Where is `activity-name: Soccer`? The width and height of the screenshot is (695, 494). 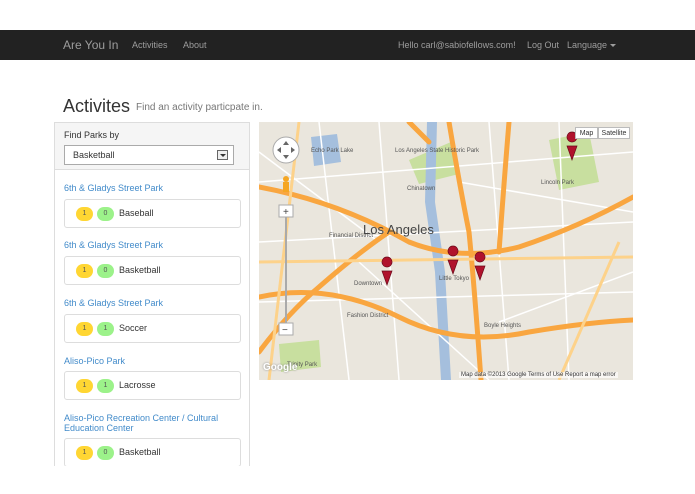 activity-name: Soccer is located at coordinates (133, 328).